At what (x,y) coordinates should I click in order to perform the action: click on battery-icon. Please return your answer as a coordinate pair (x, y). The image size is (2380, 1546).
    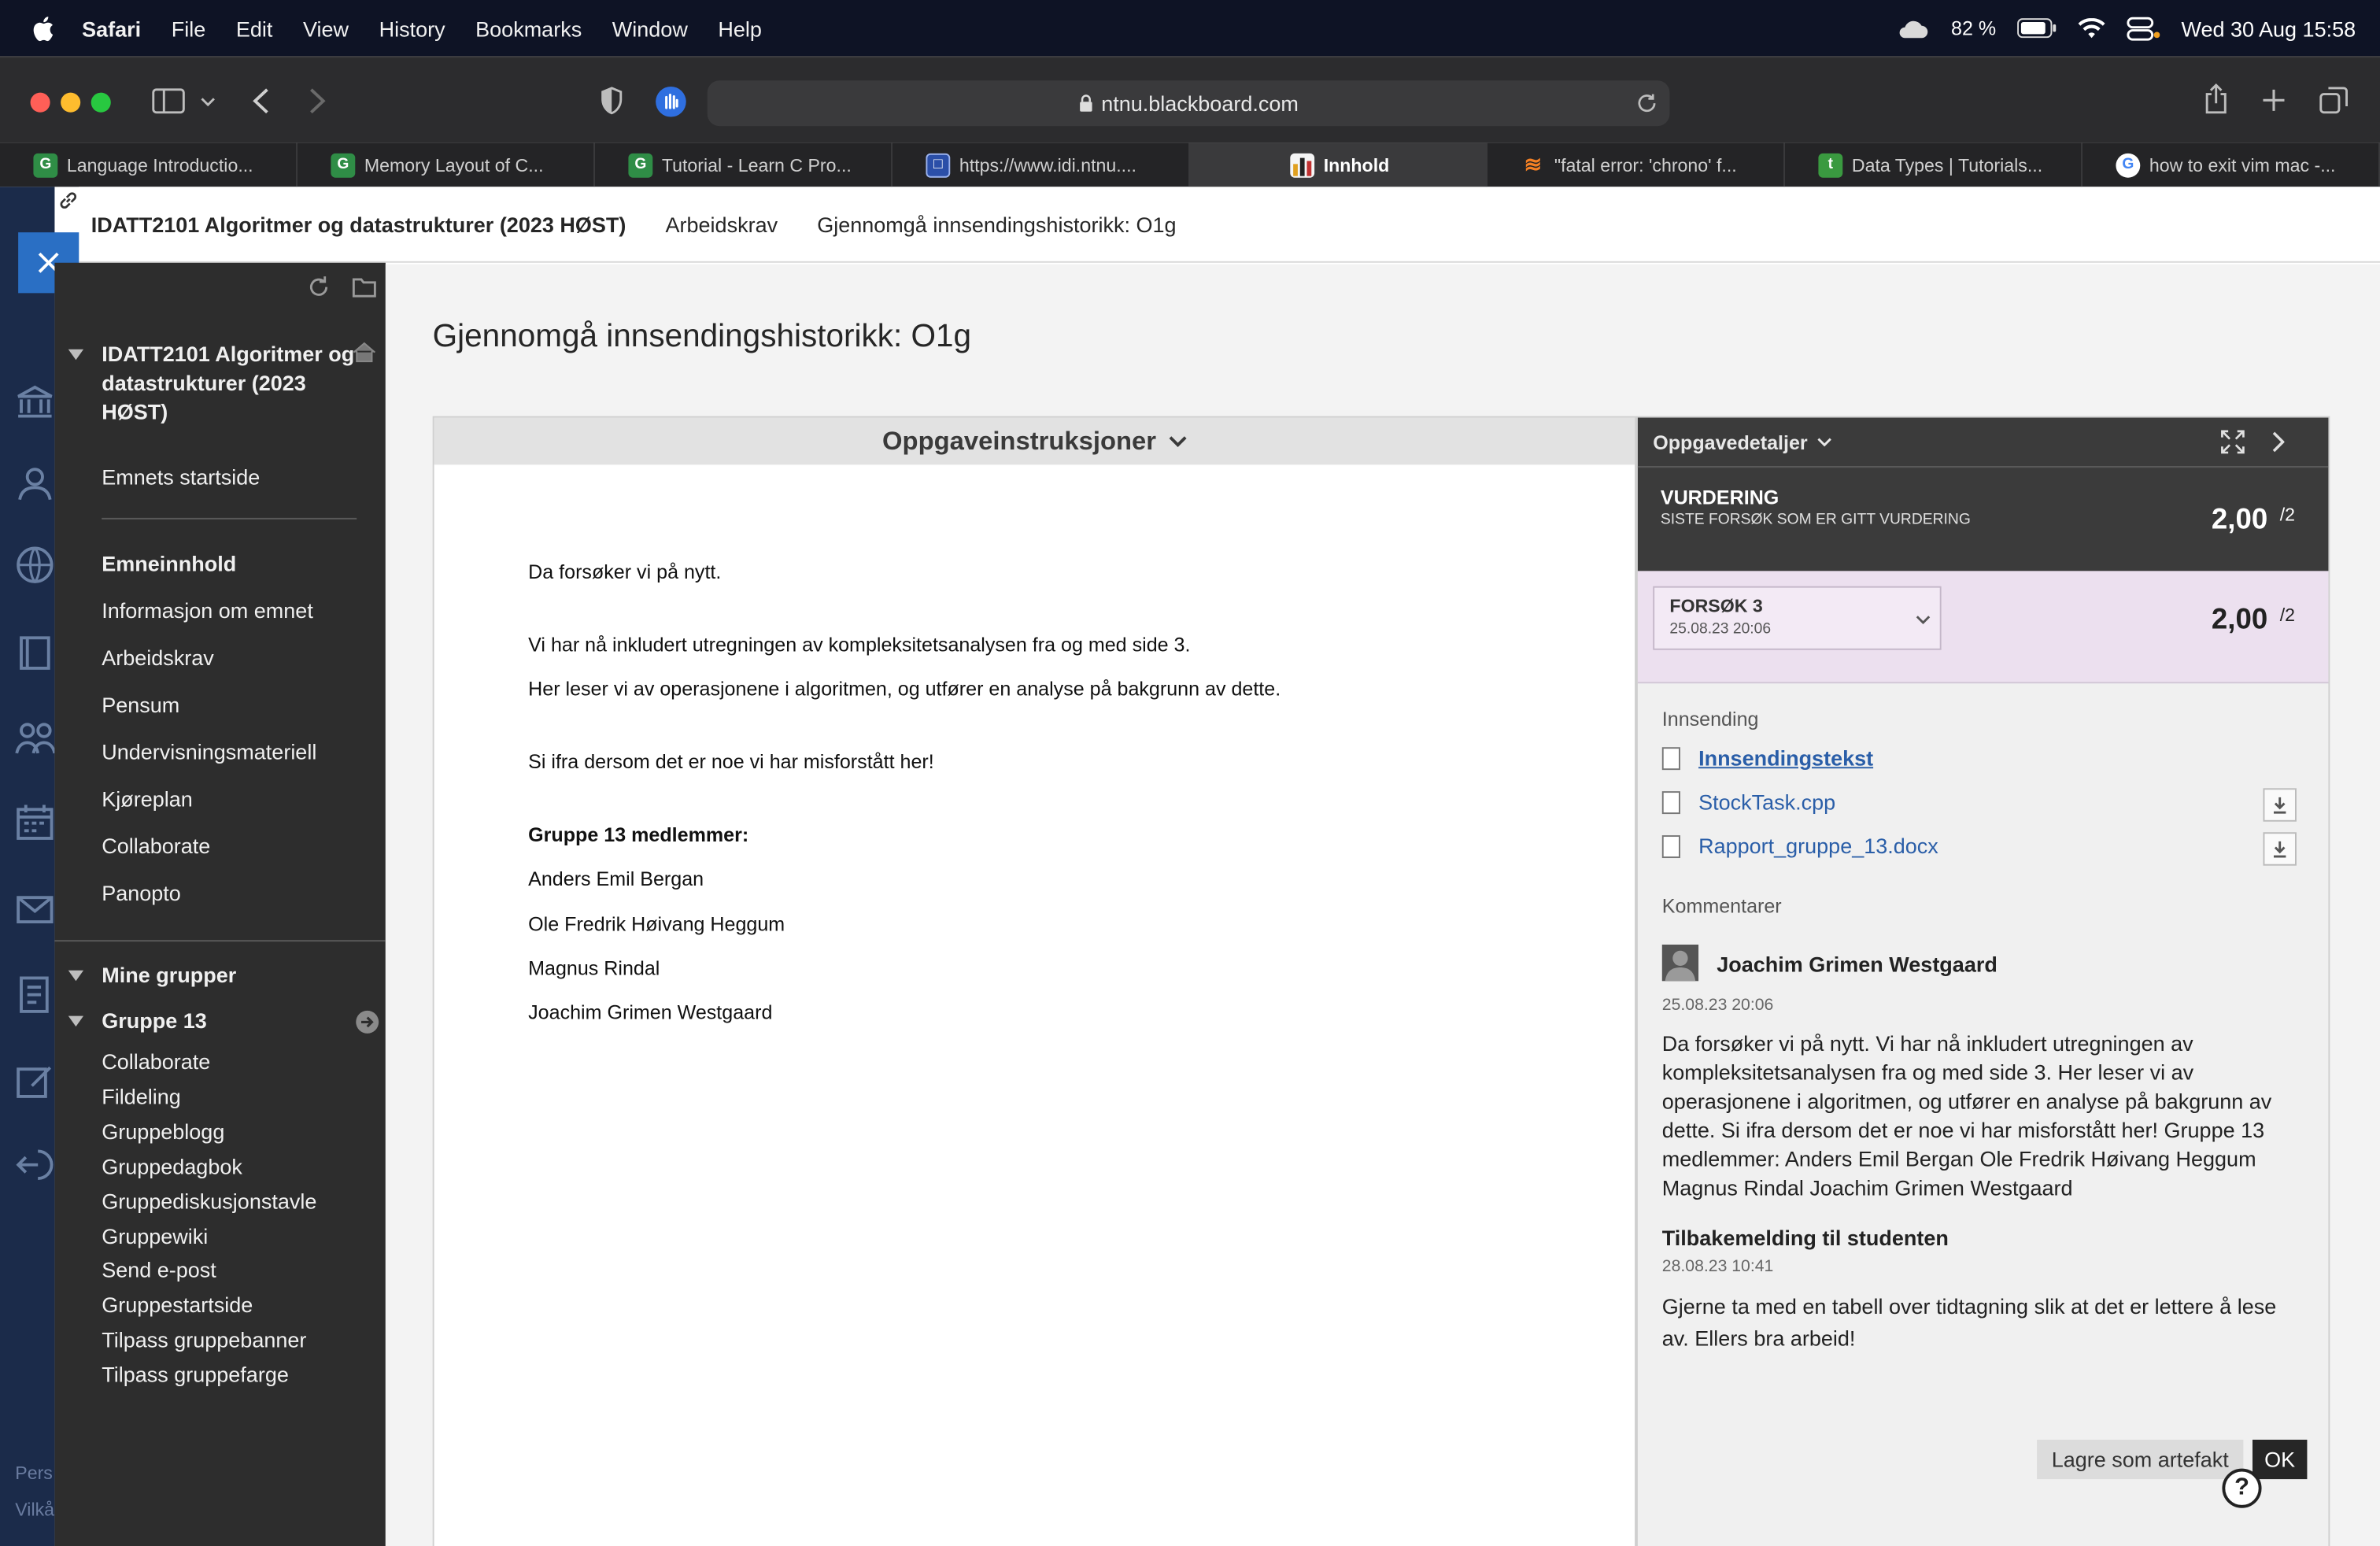
    Looking at the image, I should click on (2037, 28).